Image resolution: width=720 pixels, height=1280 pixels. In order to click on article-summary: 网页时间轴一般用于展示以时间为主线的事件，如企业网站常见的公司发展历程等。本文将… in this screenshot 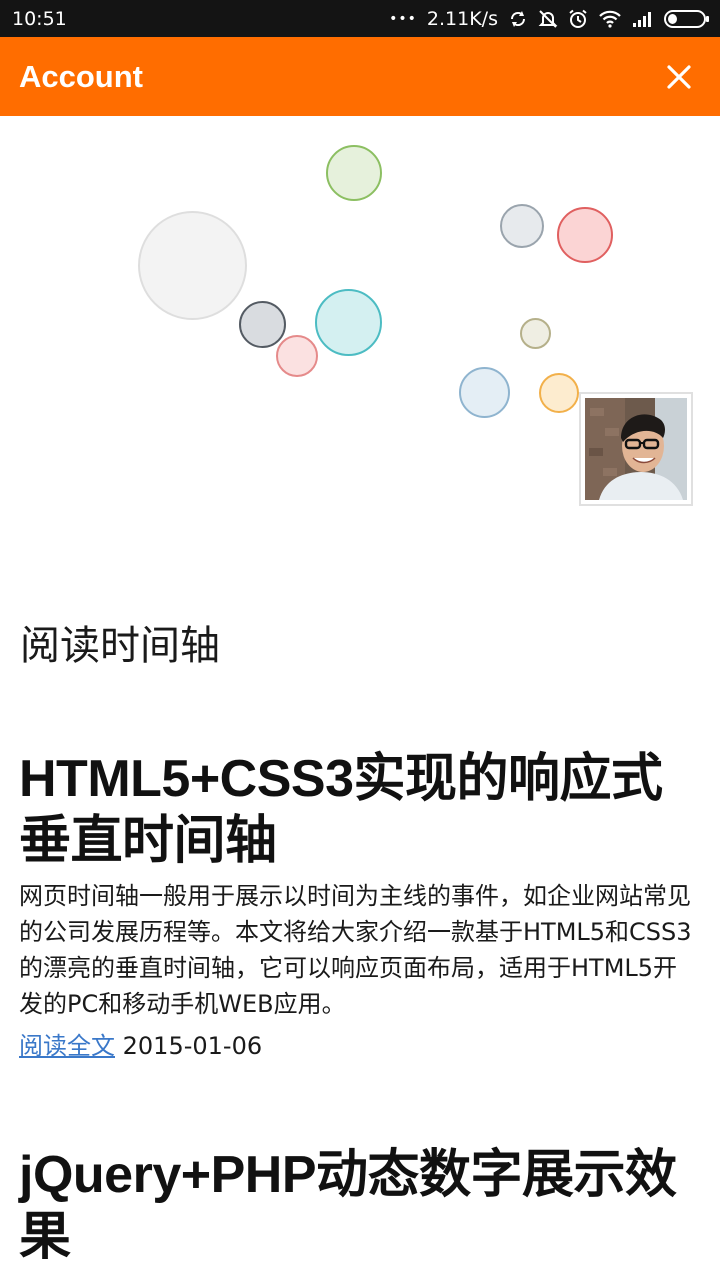, I will do `click(355, 950)`.